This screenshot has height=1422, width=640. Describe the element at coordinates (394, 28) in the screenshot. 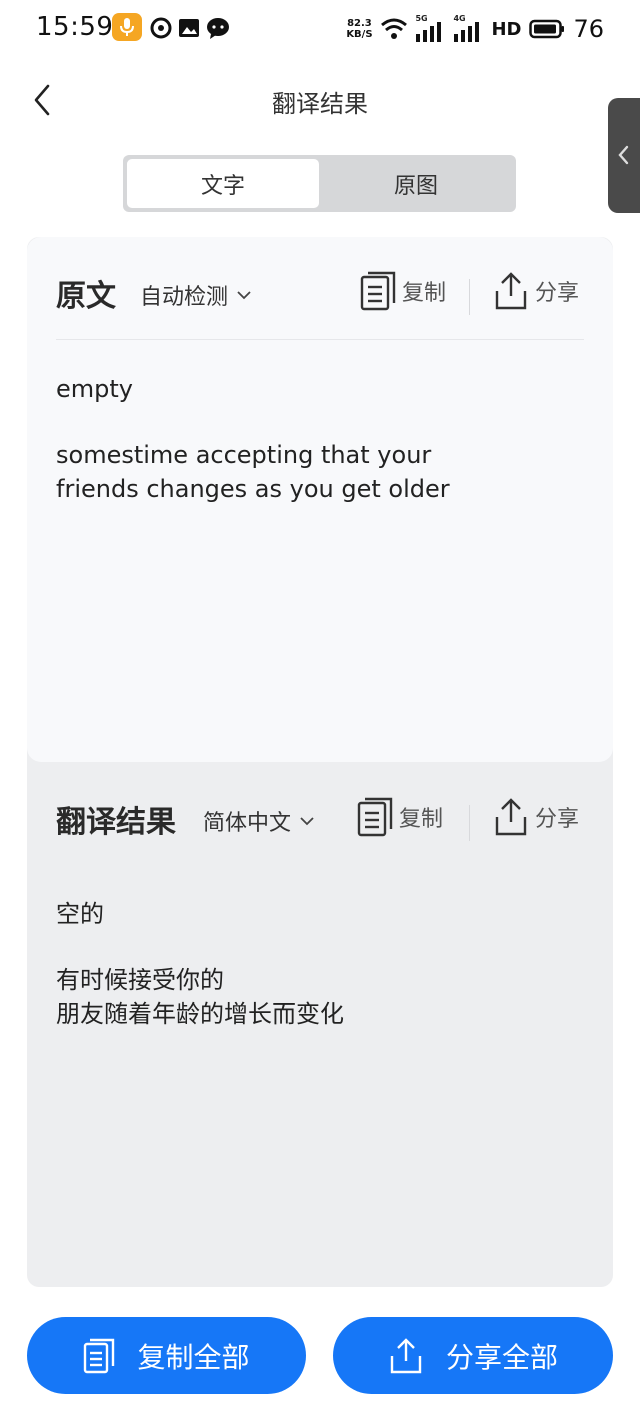

I see `wifi-icon` at that location.